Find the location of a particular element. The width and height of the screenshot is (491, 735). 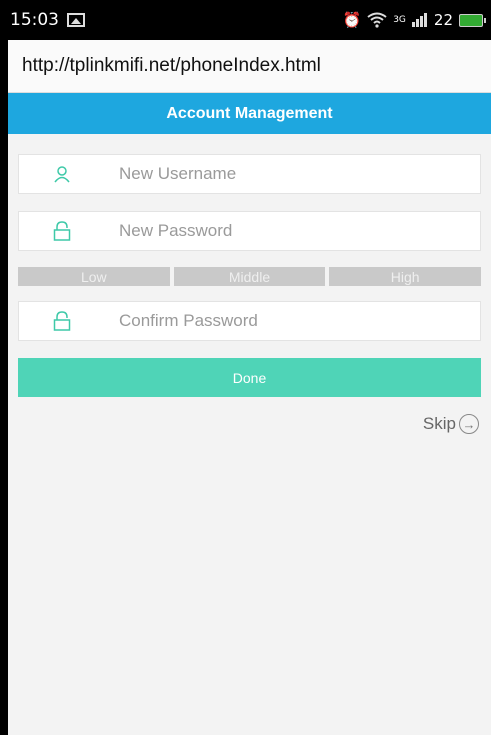

password-field: New Password is located at coordinates (249, 231).